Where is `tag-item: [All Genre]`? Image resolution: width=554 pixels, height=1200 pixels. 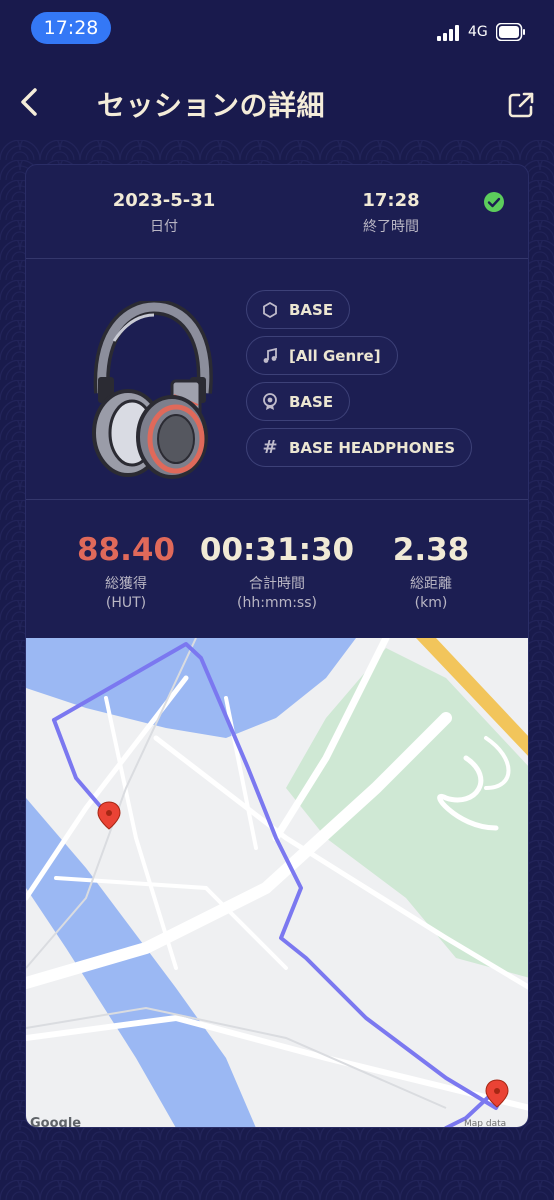 tag-item: [All Genre] is located at coordinates (322, 355).